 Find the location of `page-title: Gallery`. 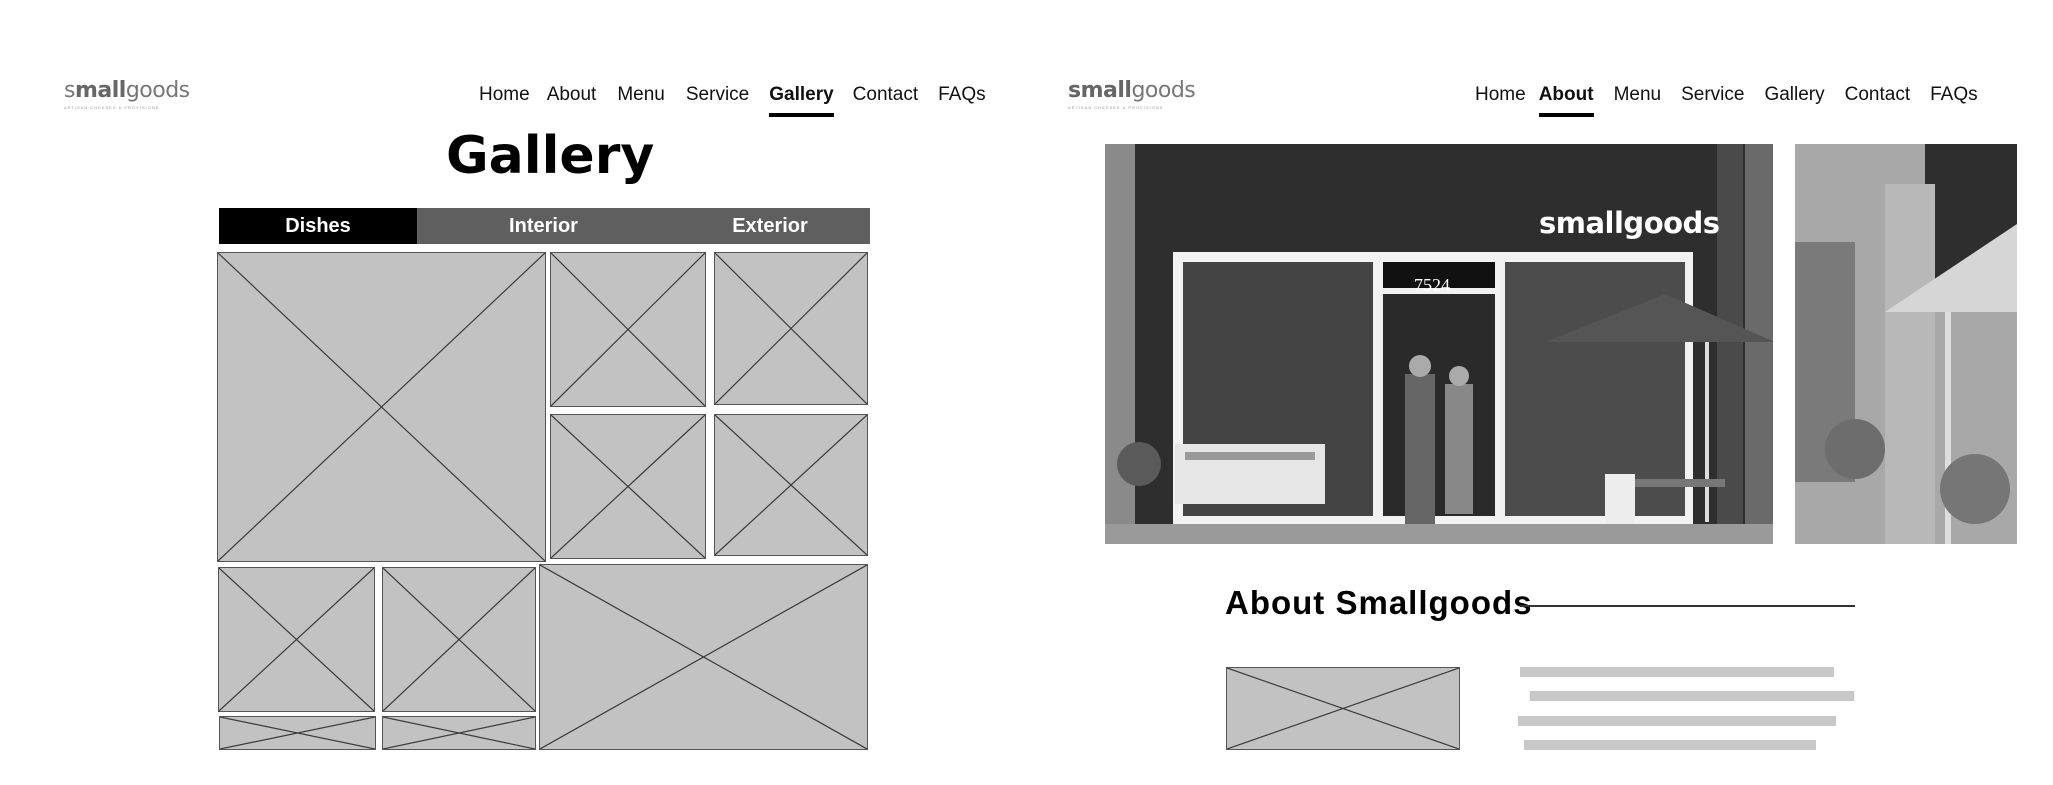

page-title: Gallery is located at coordinates (550, 156).